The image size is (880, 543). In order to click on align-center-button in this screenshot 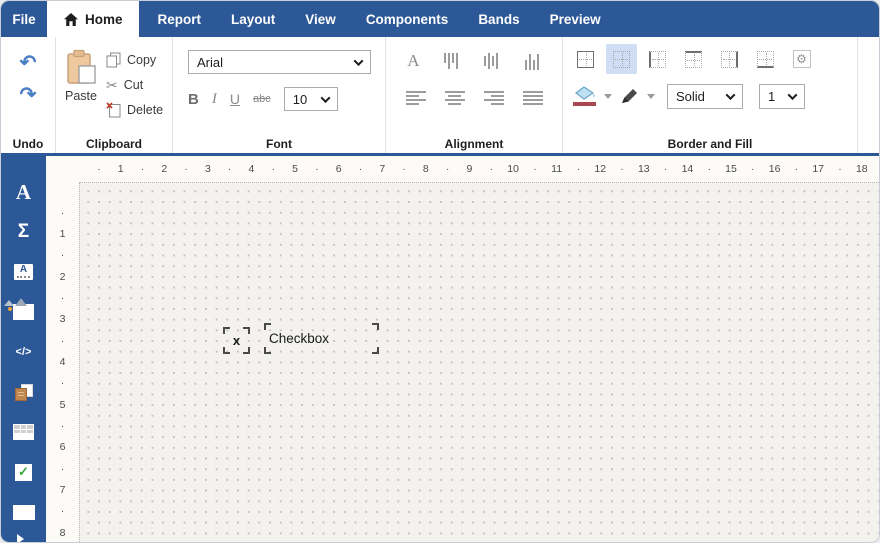, I will do `click(454, 98)`.